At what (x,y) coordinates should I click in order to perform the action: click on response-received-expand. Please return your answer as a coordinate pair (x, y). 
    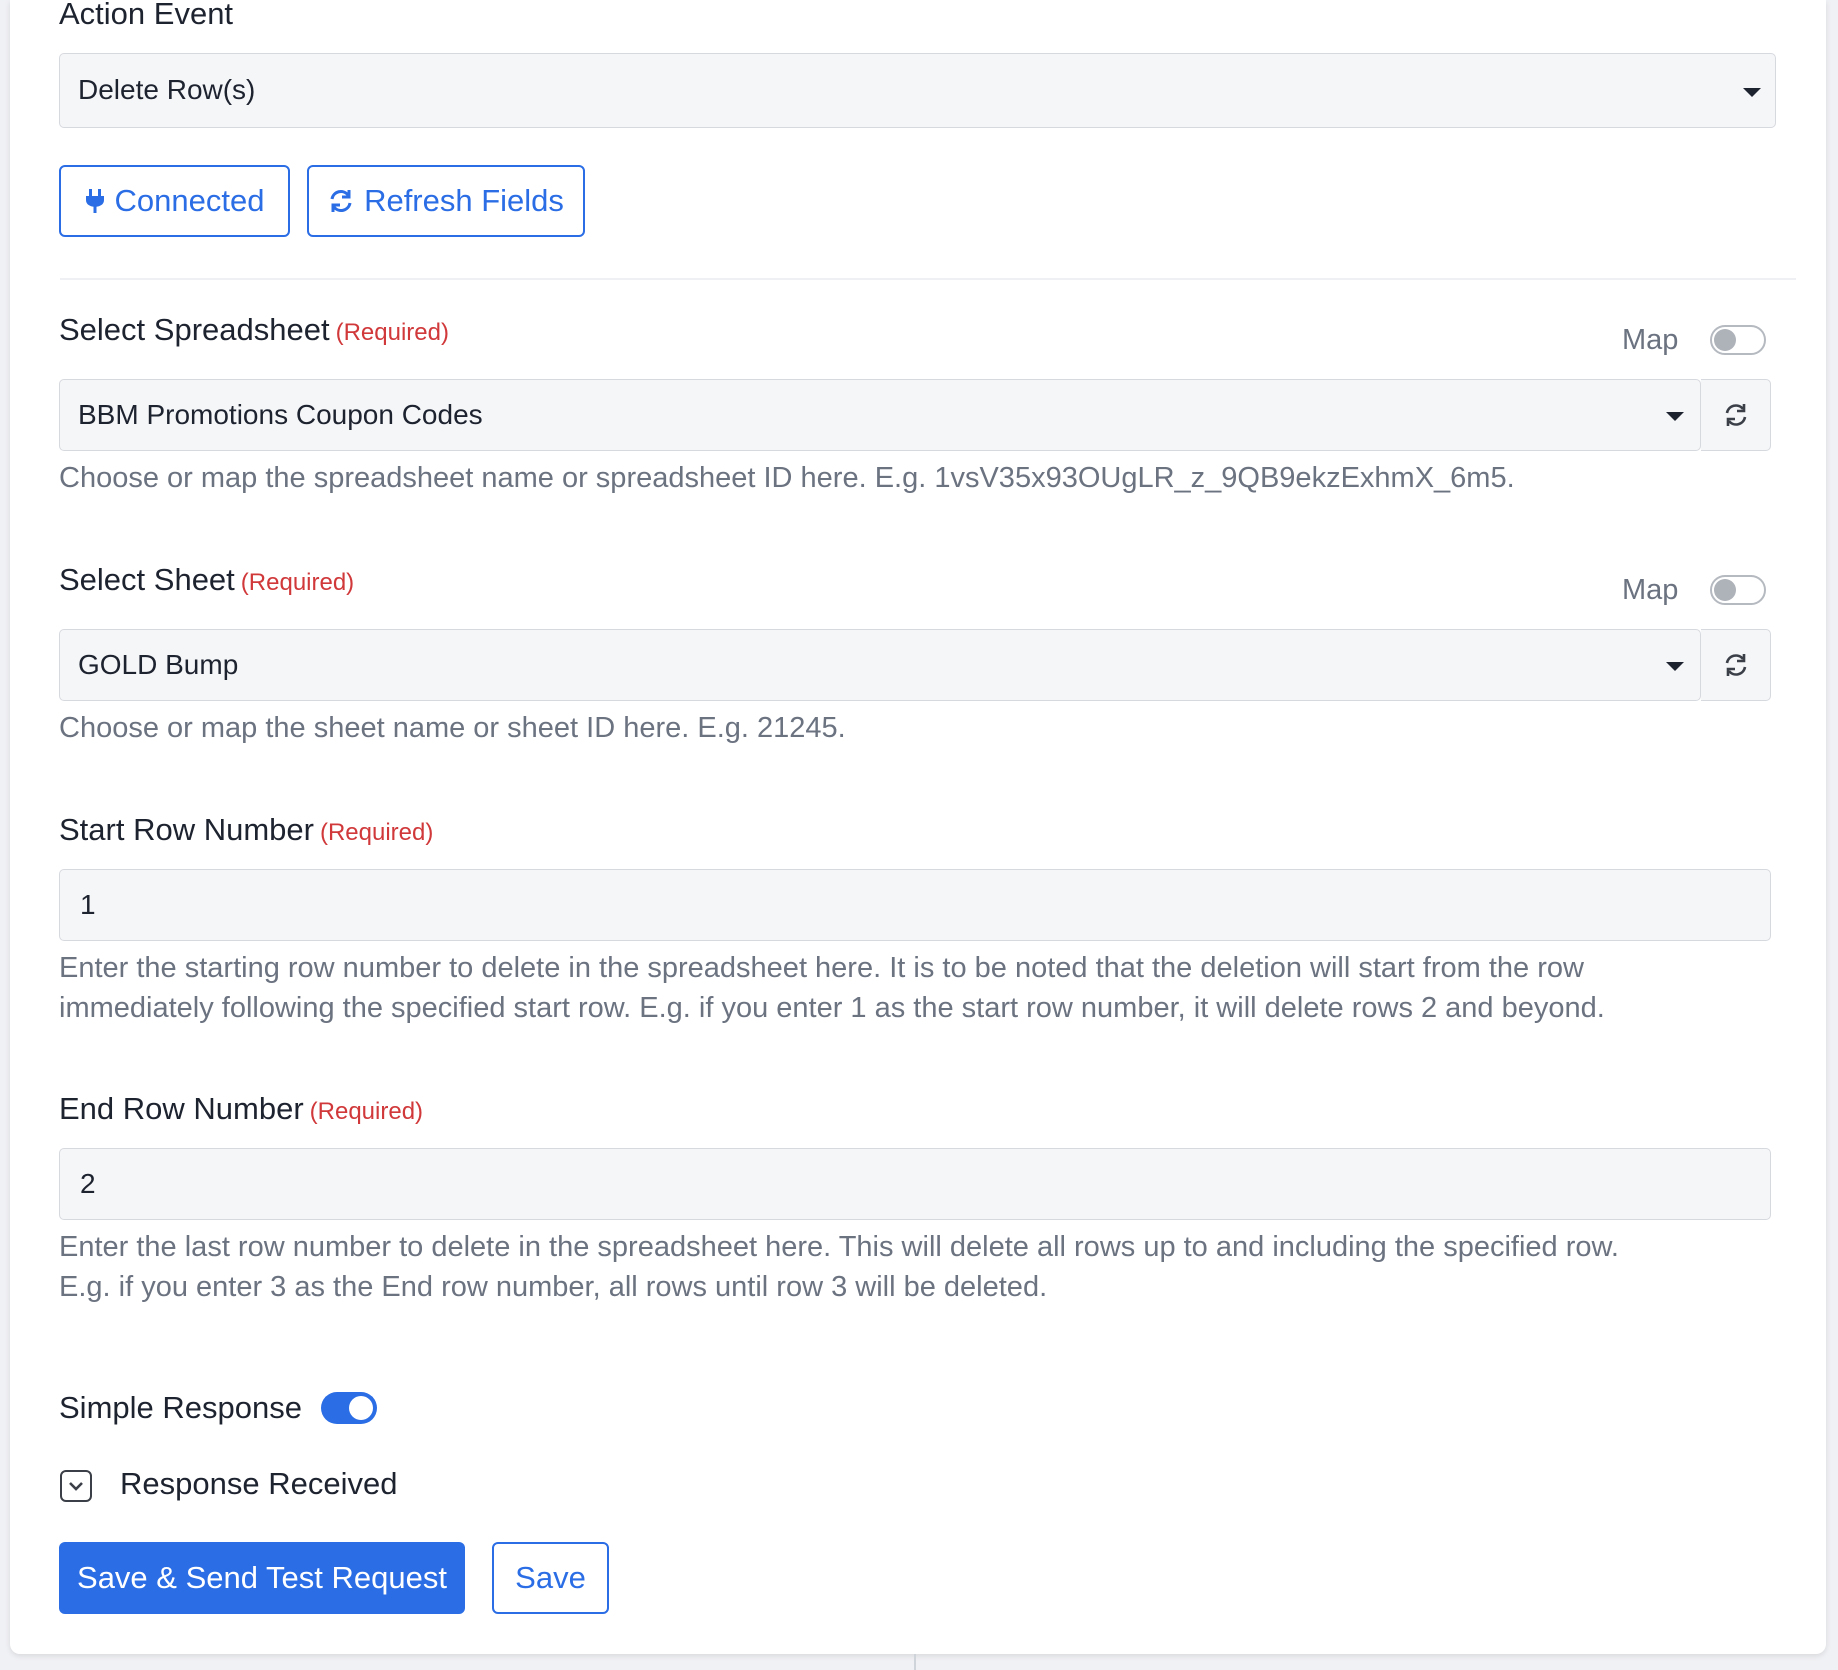
    Looking at the image, I should click on (76, 1486).